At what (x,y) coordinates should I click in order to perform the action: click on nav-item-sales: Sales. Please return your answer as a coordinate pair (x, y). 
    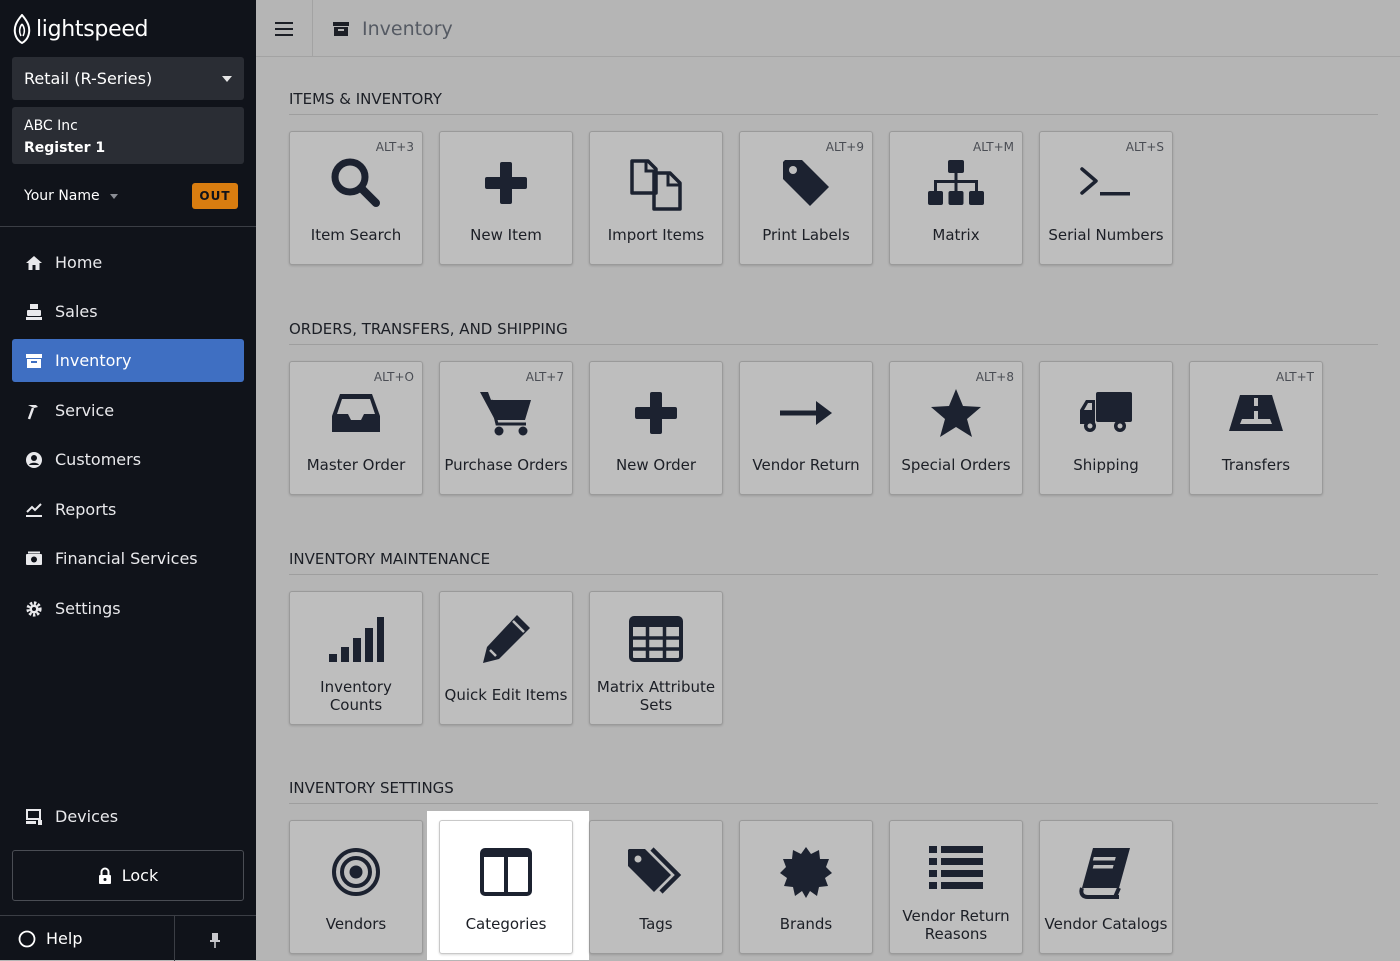
    Looking at the image, I should click on (128, 311).